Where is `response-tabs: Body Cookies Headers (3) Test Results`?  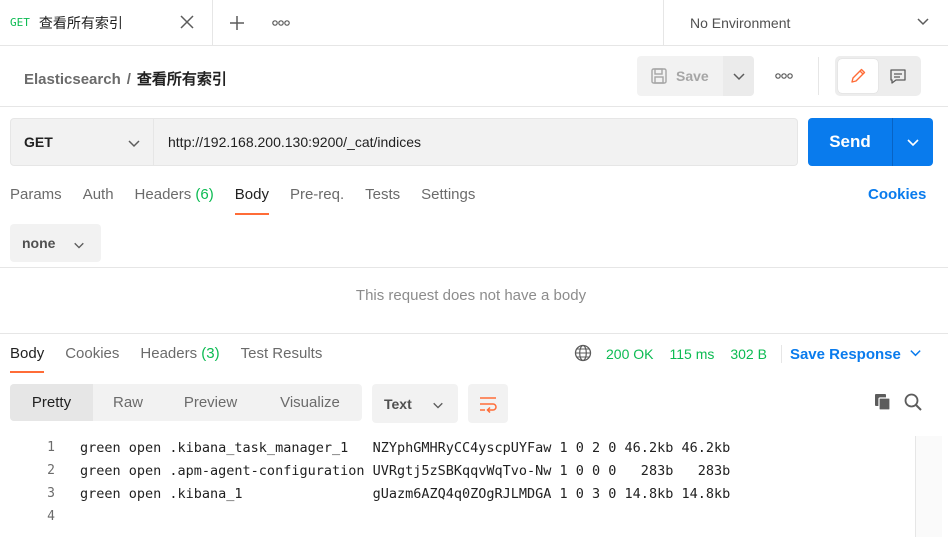
response-tabs: Body Cookies Headers (3) Test Results is located at coordinates (176, 361).